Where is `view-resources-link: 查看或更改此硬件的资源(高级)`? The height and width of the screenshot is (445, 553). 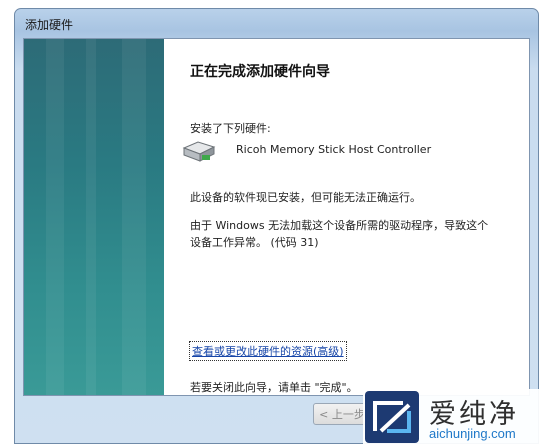 view-resources-link: 查看或更改此硬件的资源(高级) is located at coordinates (268, 351).